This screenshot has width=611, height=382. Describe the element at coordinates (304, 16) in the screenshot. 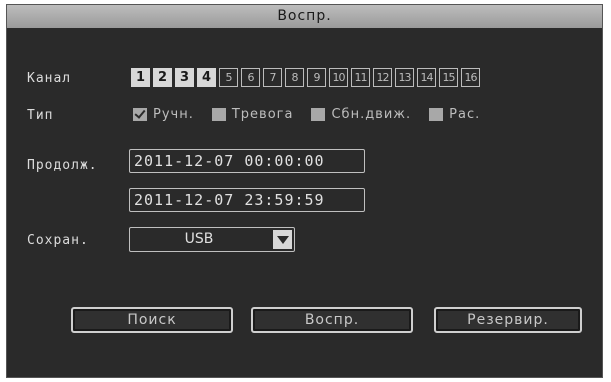

I see `dialog-title: Воспр.` at that location.